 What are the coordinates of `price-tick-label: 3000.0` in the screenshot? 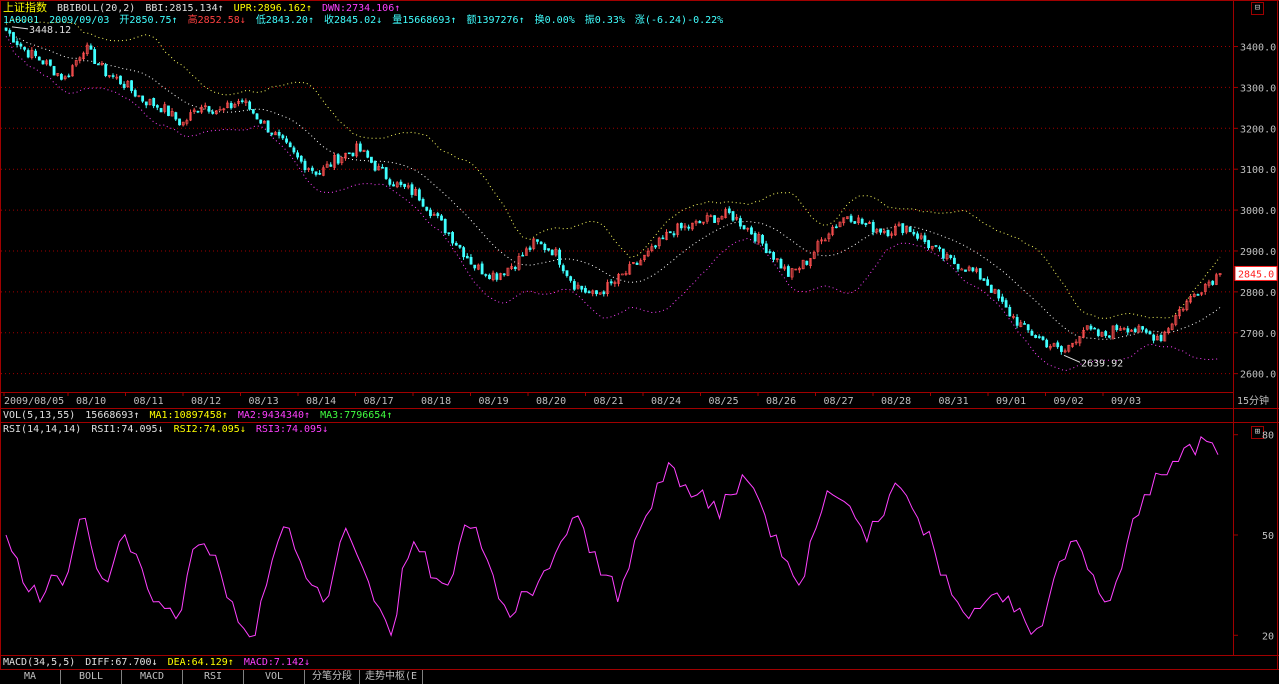 It's located at (1258, 211).